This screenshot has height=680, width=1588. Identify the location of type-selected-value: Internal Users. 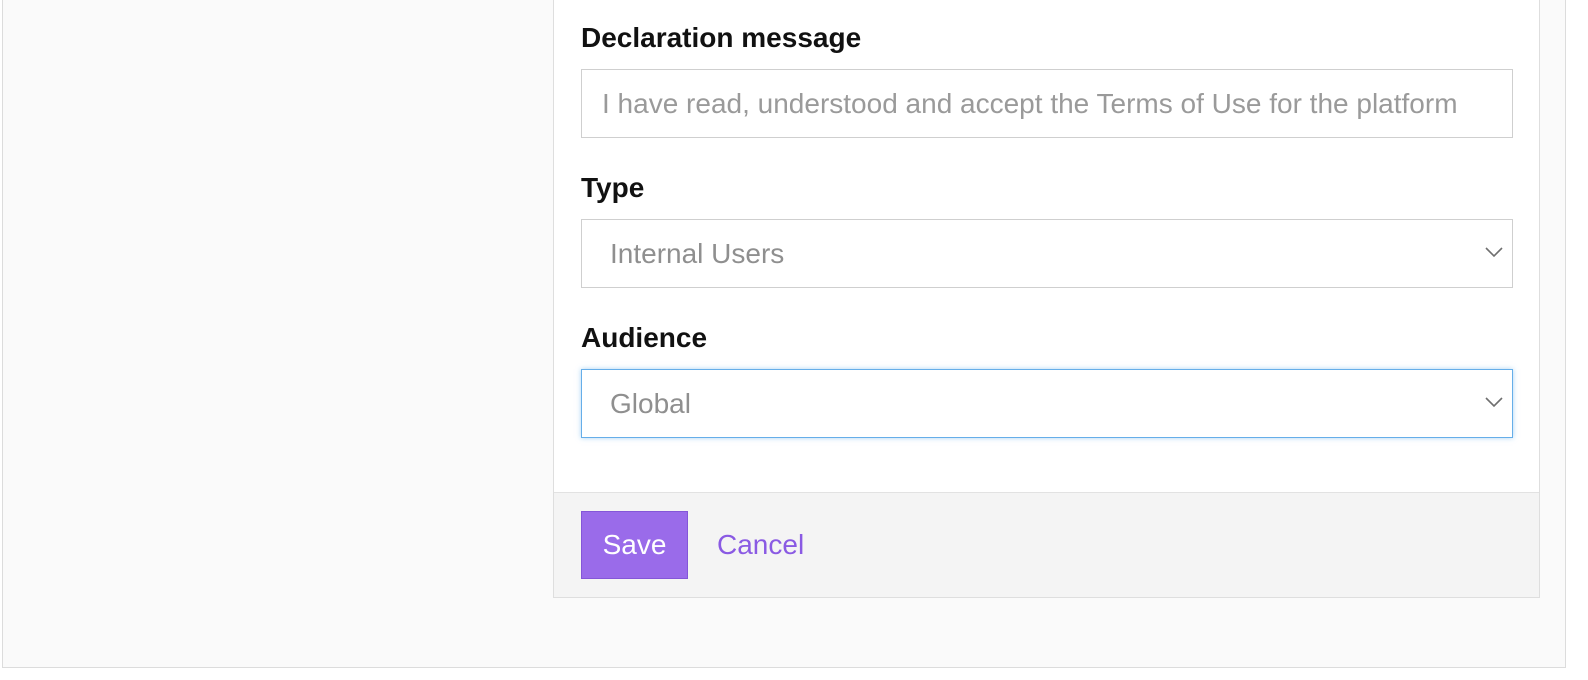
(697, 253).